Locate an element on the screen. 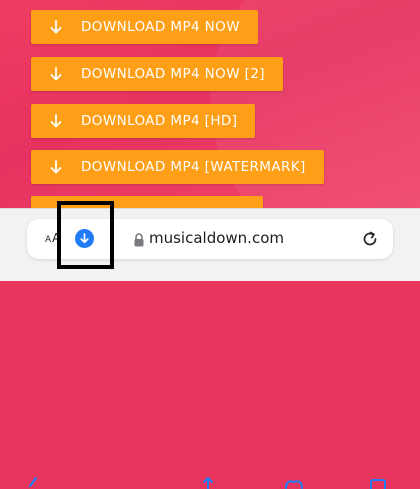  download-button-label: DOWNLOAD MP4 NOW is located at coordinates (160, 27).